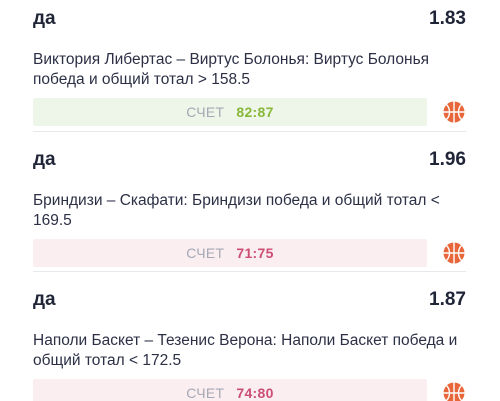 This screenshot has width=500, height=401. What do you see at coordinates (447, 18) in the screenshot?
I see `bet-odds: 1.83` at bounding box center [447, 18].